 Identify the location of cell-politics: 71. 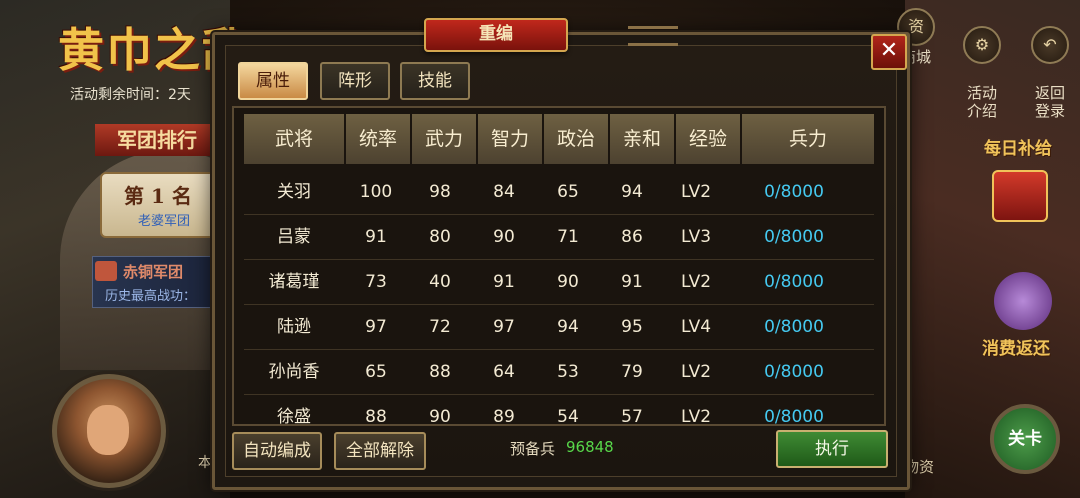
(568, 237).